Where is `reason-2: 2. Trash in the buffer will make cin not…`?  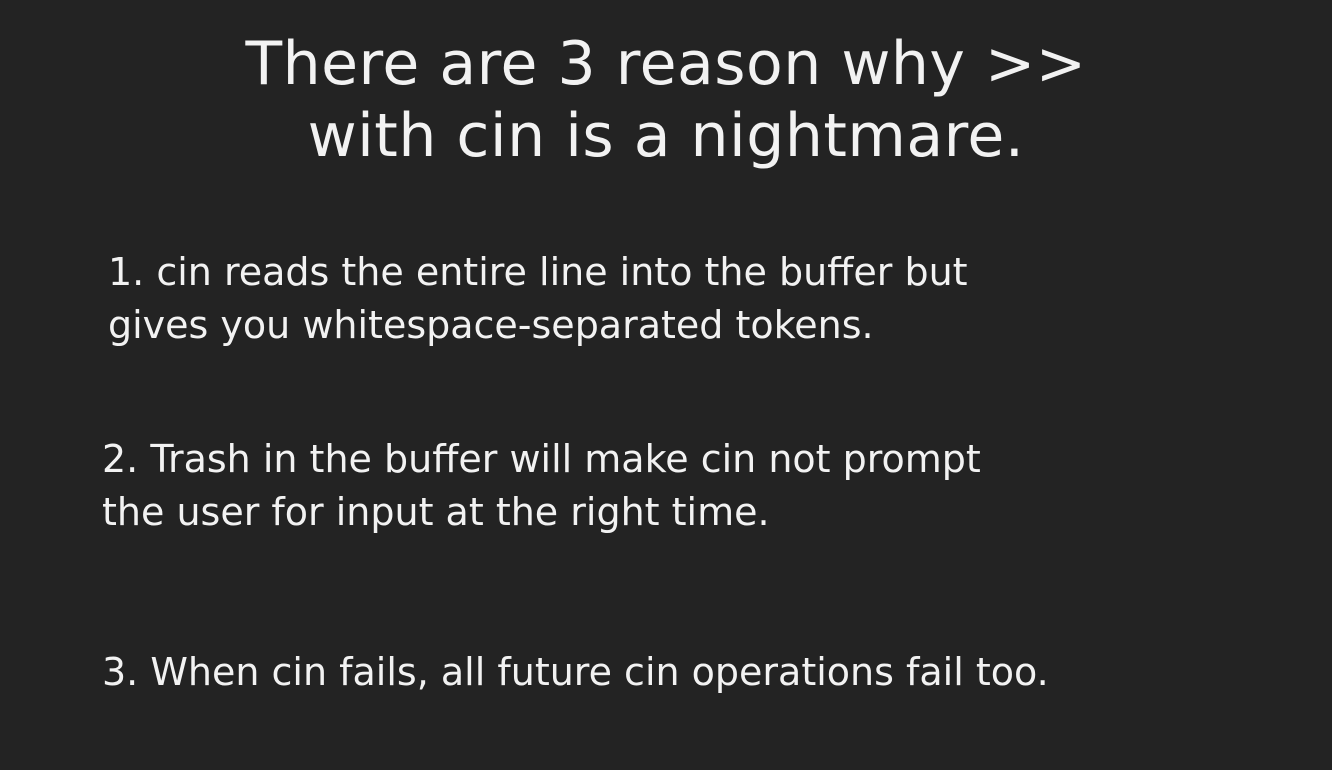 reason-2: 2. Trash in the buffer will make cin not… is located at coordinates (541, 486).